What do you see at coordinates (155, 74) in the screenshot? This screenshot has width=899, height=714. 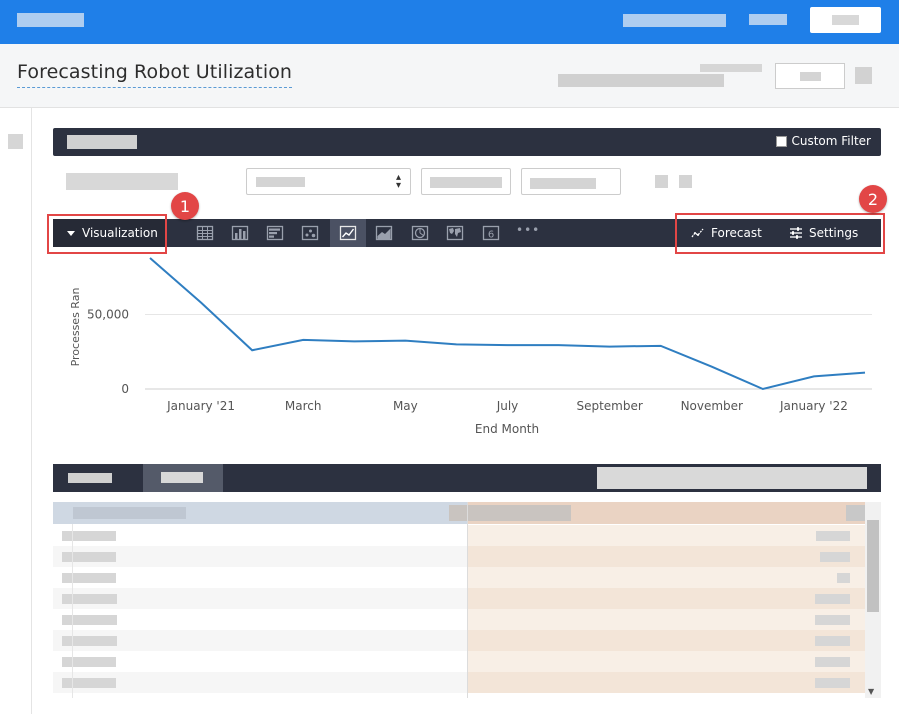 I see `page-title: Forecasting Robot Utilization` at bounding box center [155, 74].